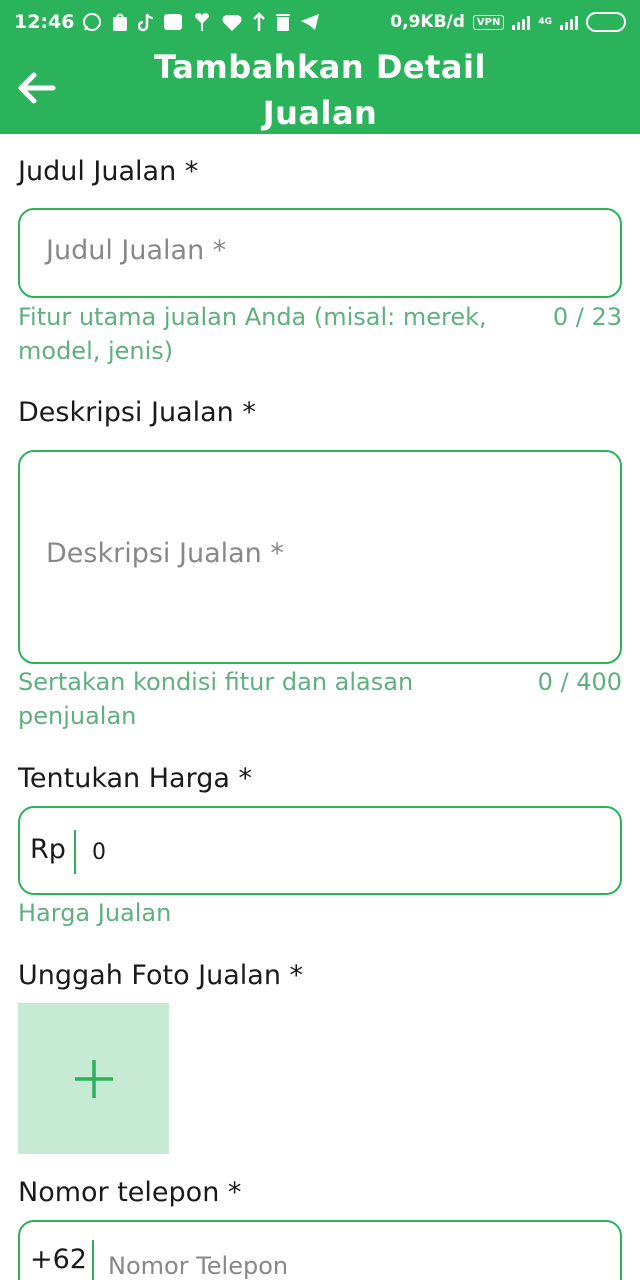 The image size is (640, 1280). I want to click on title-placeholder: Judul Jualan *, so click(136, 250).